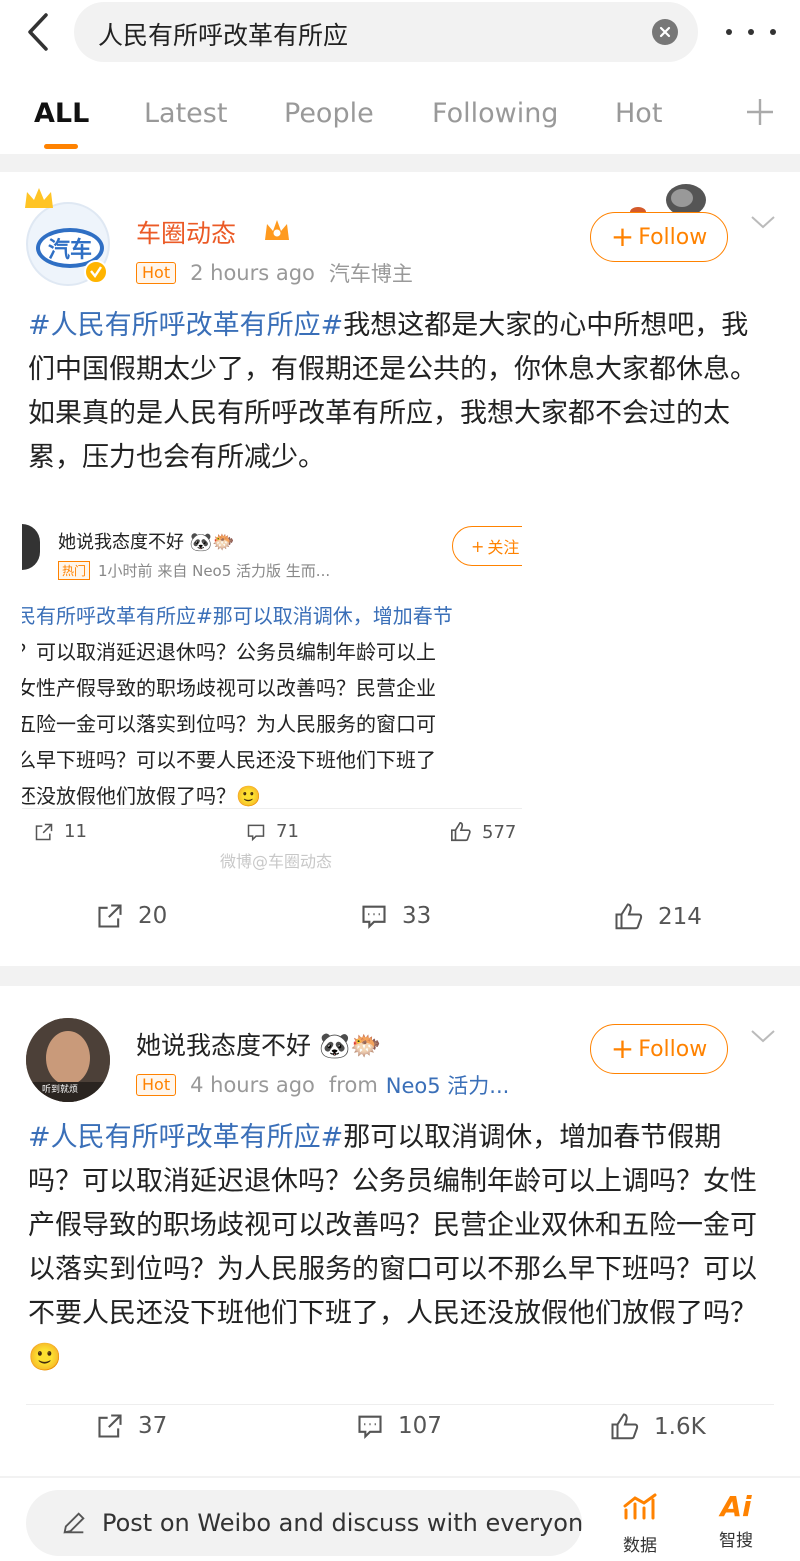 The width and height of the screenshot is (800, 1561). I want to click on clear-search-button, so click(665, 32).